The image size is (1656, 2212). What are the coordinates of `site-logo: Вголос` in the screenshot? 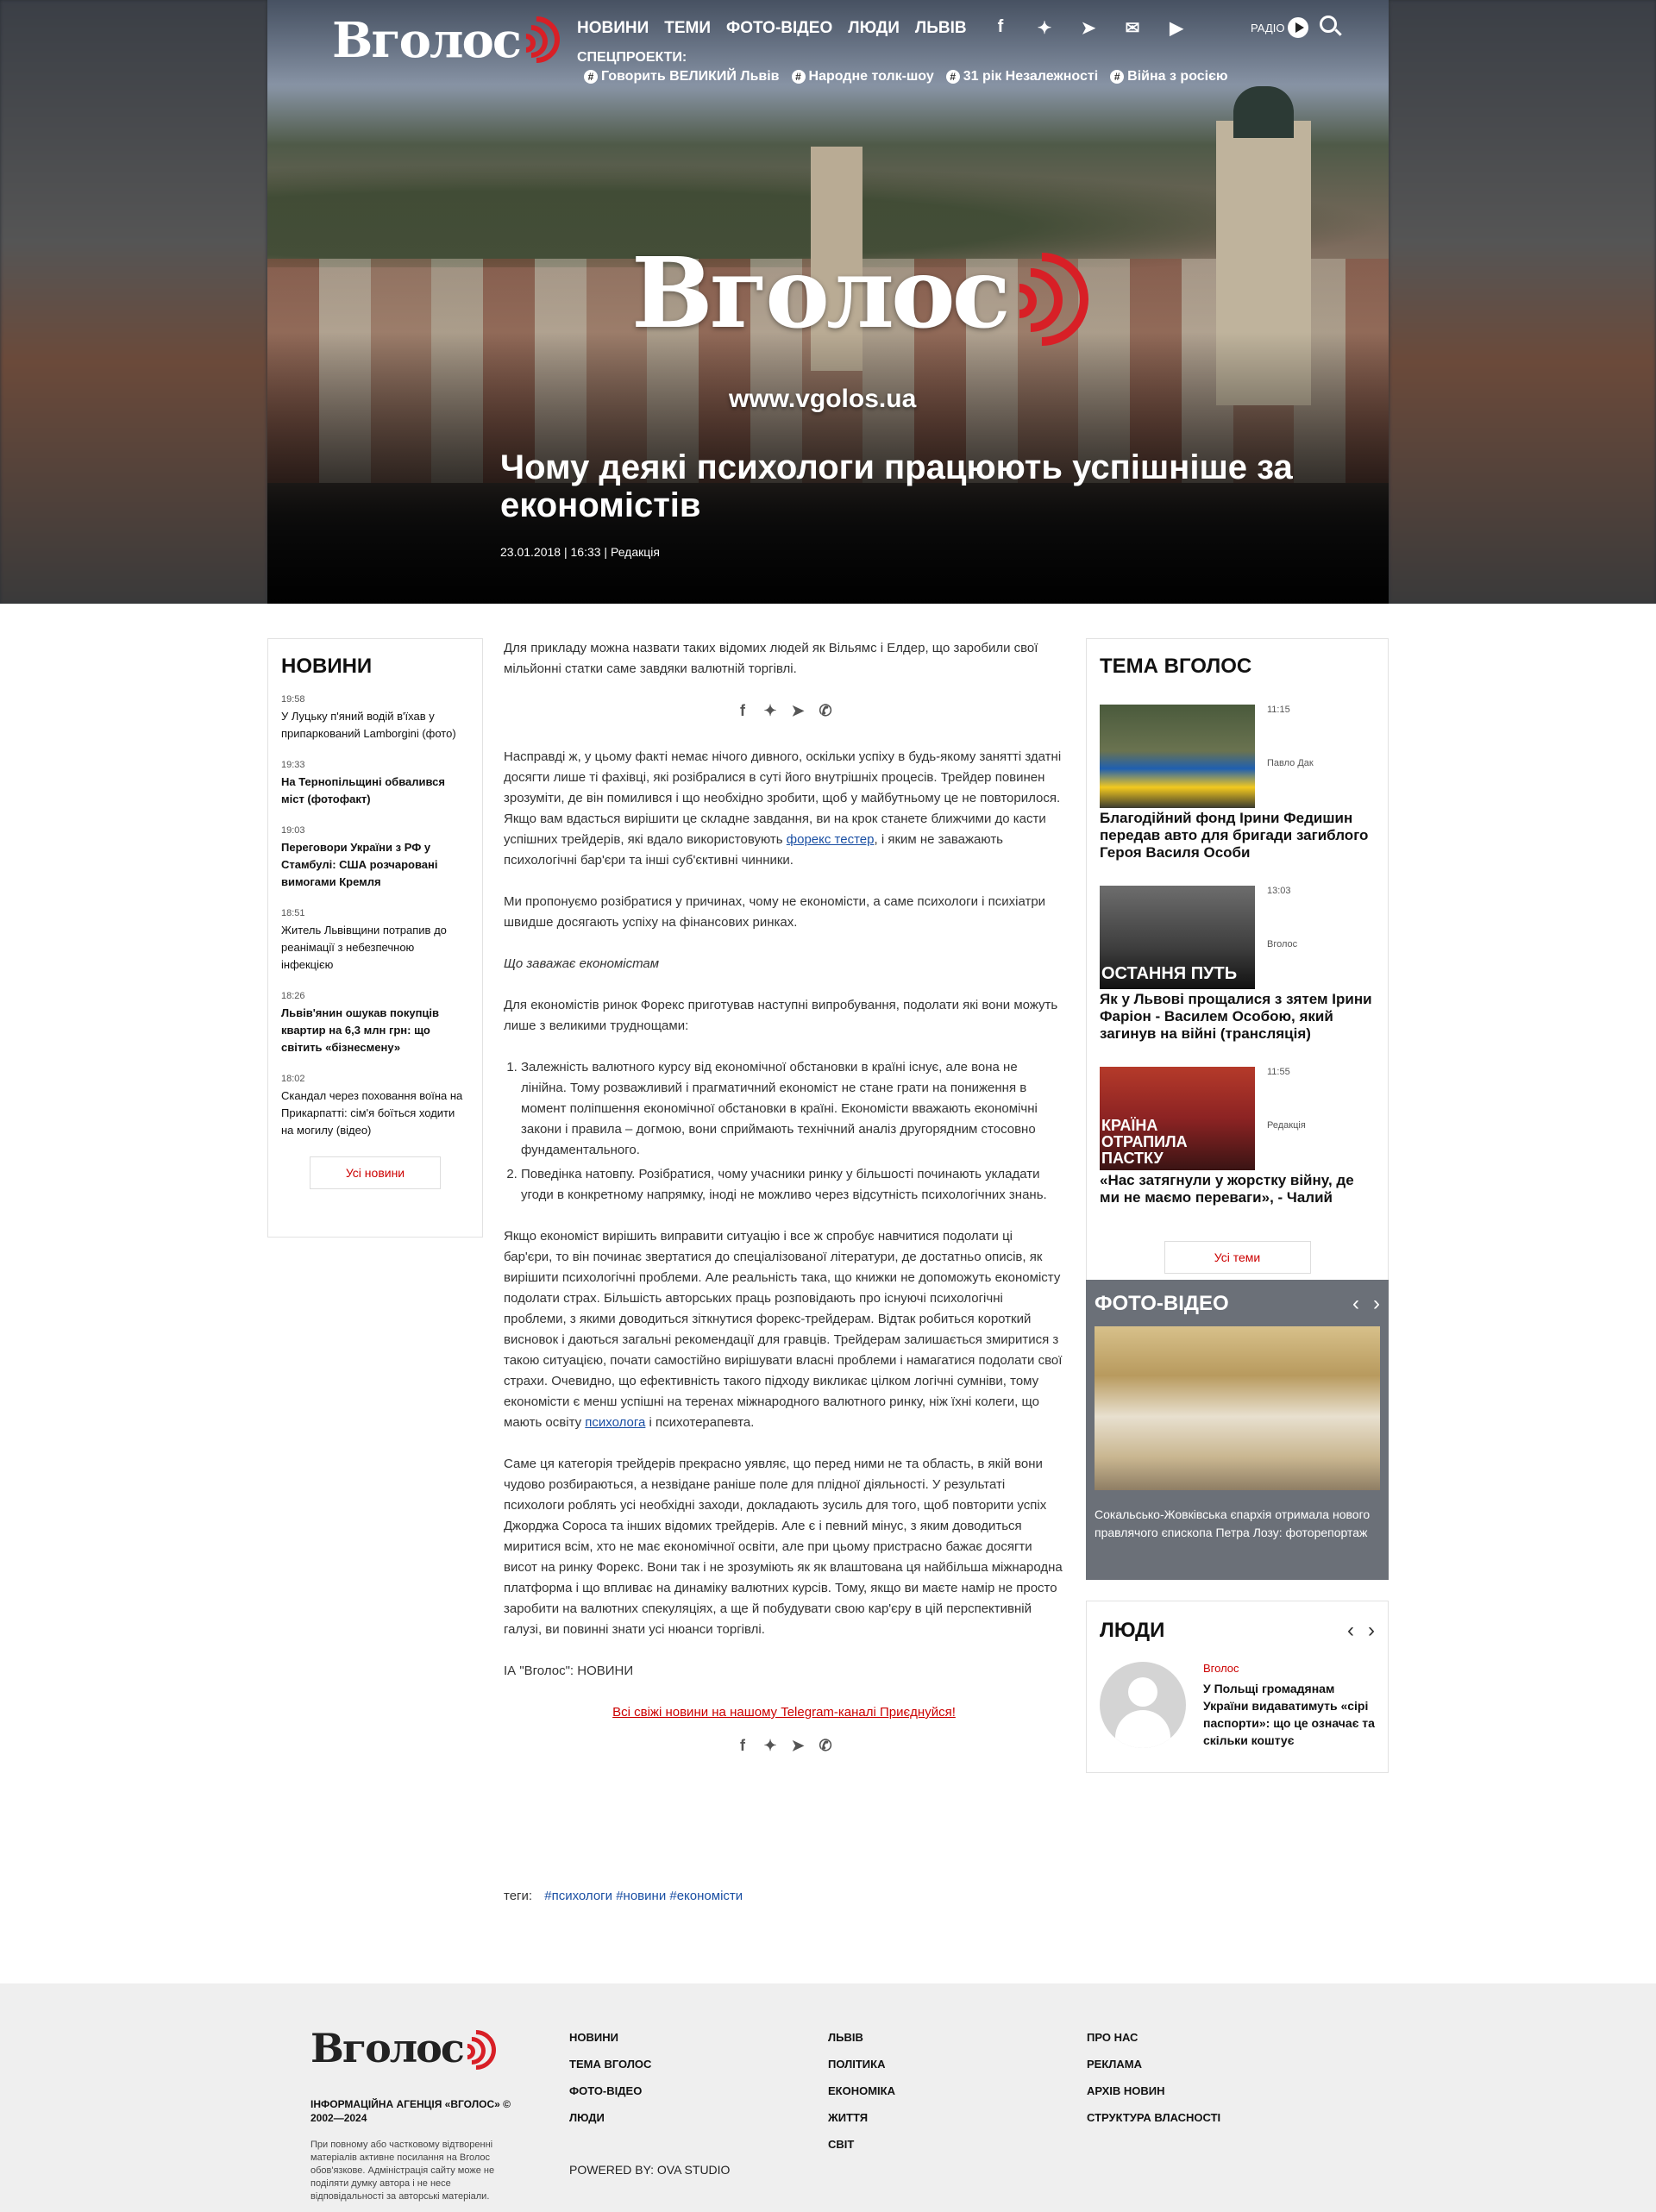 It's located at (451, 40).